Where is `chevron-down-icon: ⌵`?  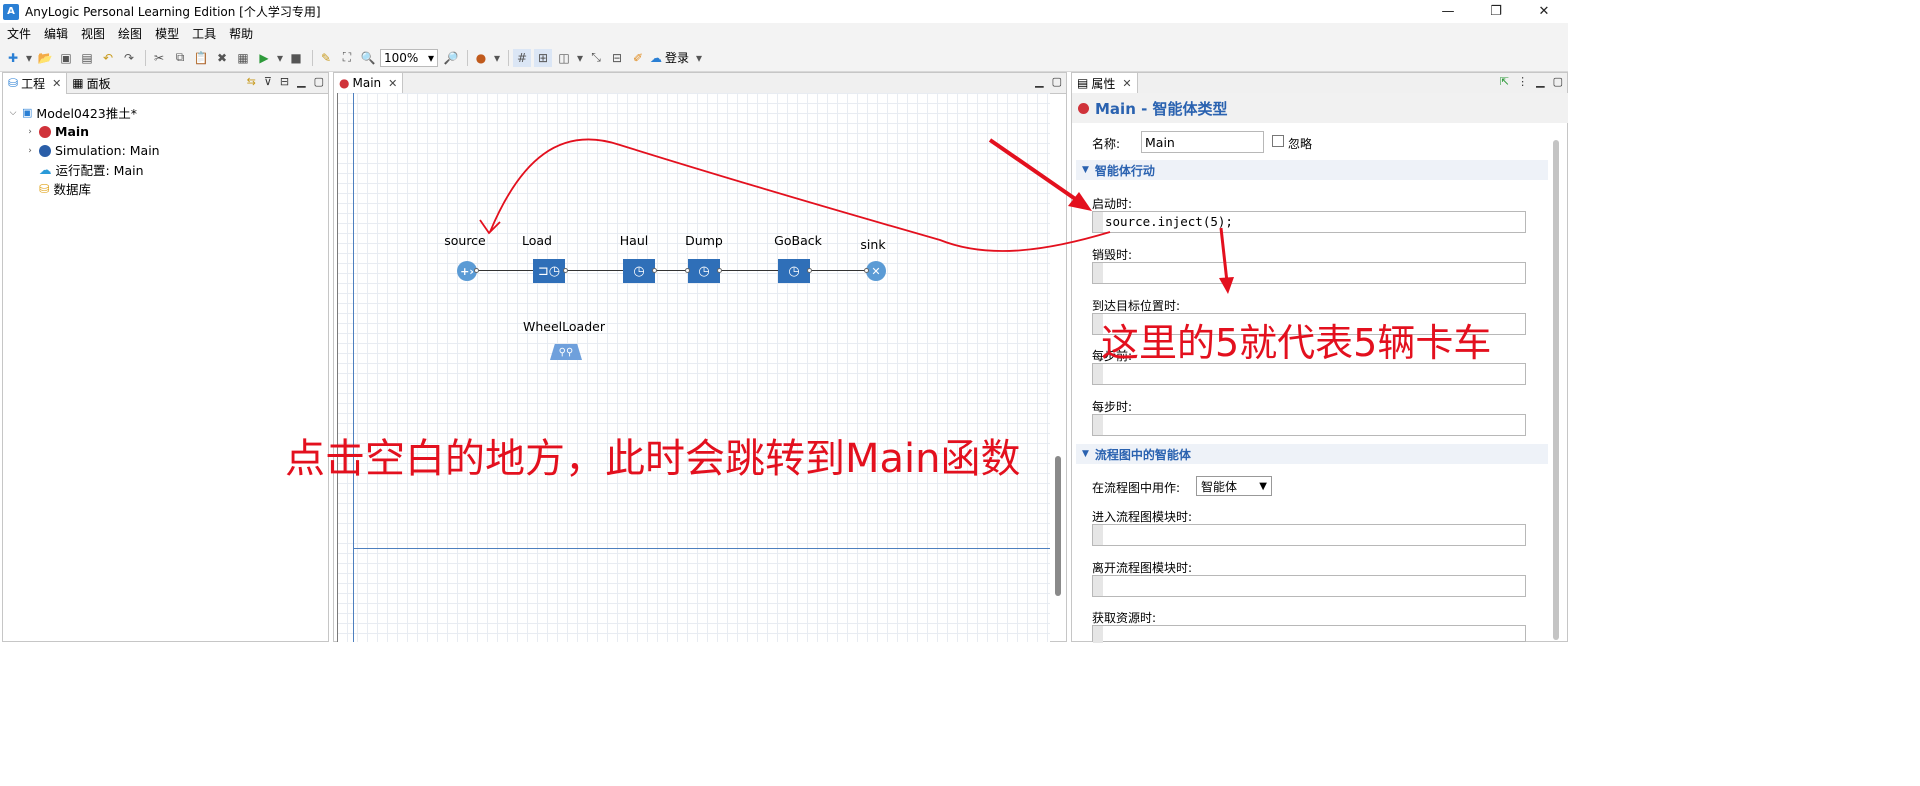 chevron-down-icon: ⌵ is located at coordinates (13, 113).